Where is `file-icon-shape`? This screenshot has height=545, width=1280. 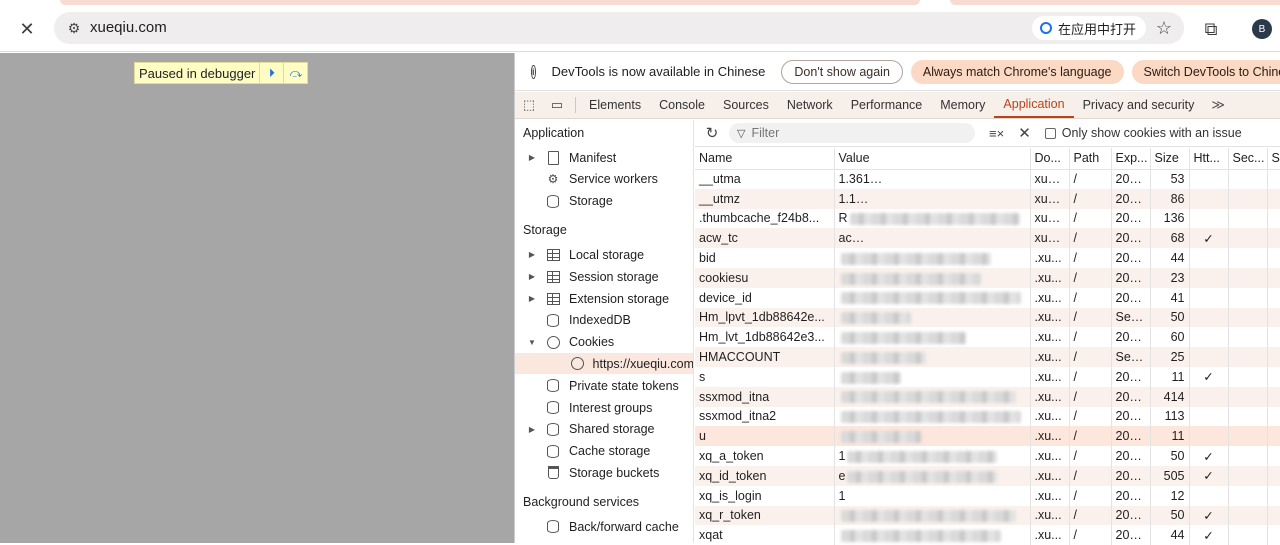 file-icon-shape is located at coordinates (553, 157).